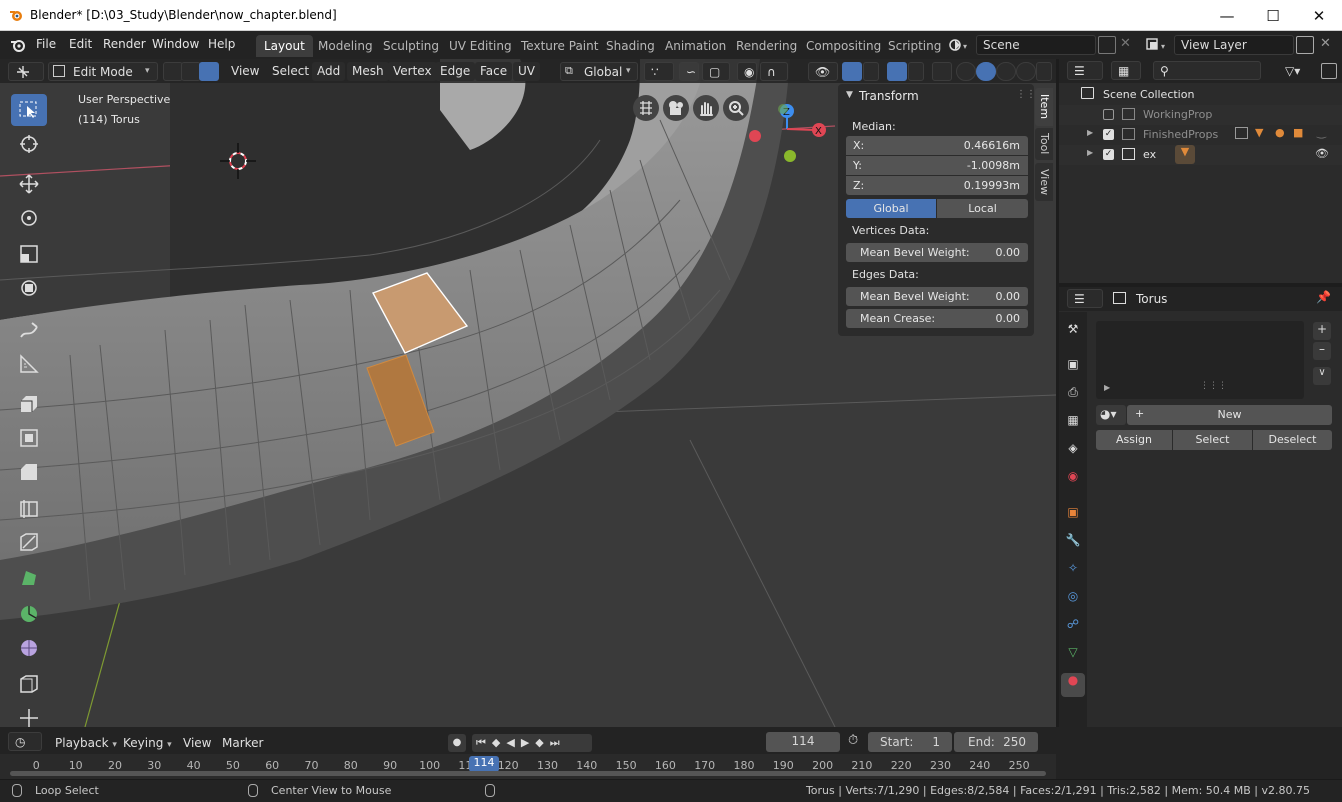  What do you see at coordinates (29, 508) in the screenshot?
I see `loop-cut-tool` at bounding box center [29, 508].